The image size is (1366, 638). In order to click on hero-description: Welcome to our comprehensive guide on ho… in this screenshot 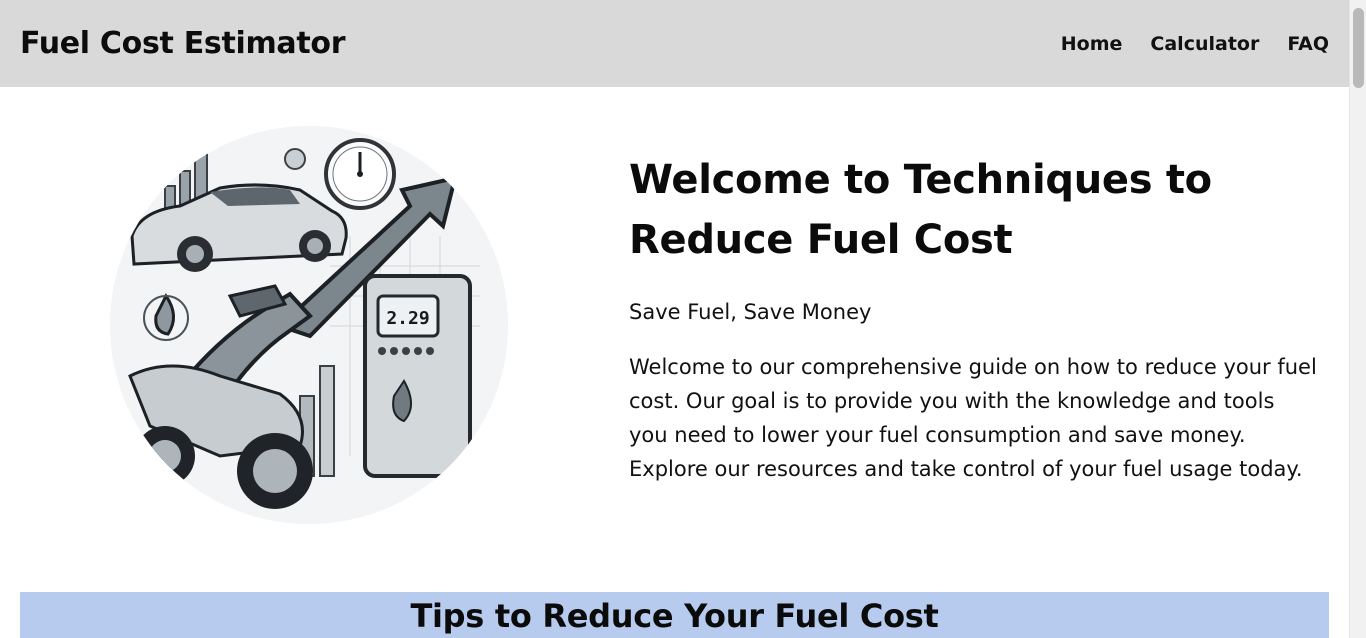, I will do `click(973, 418)`.